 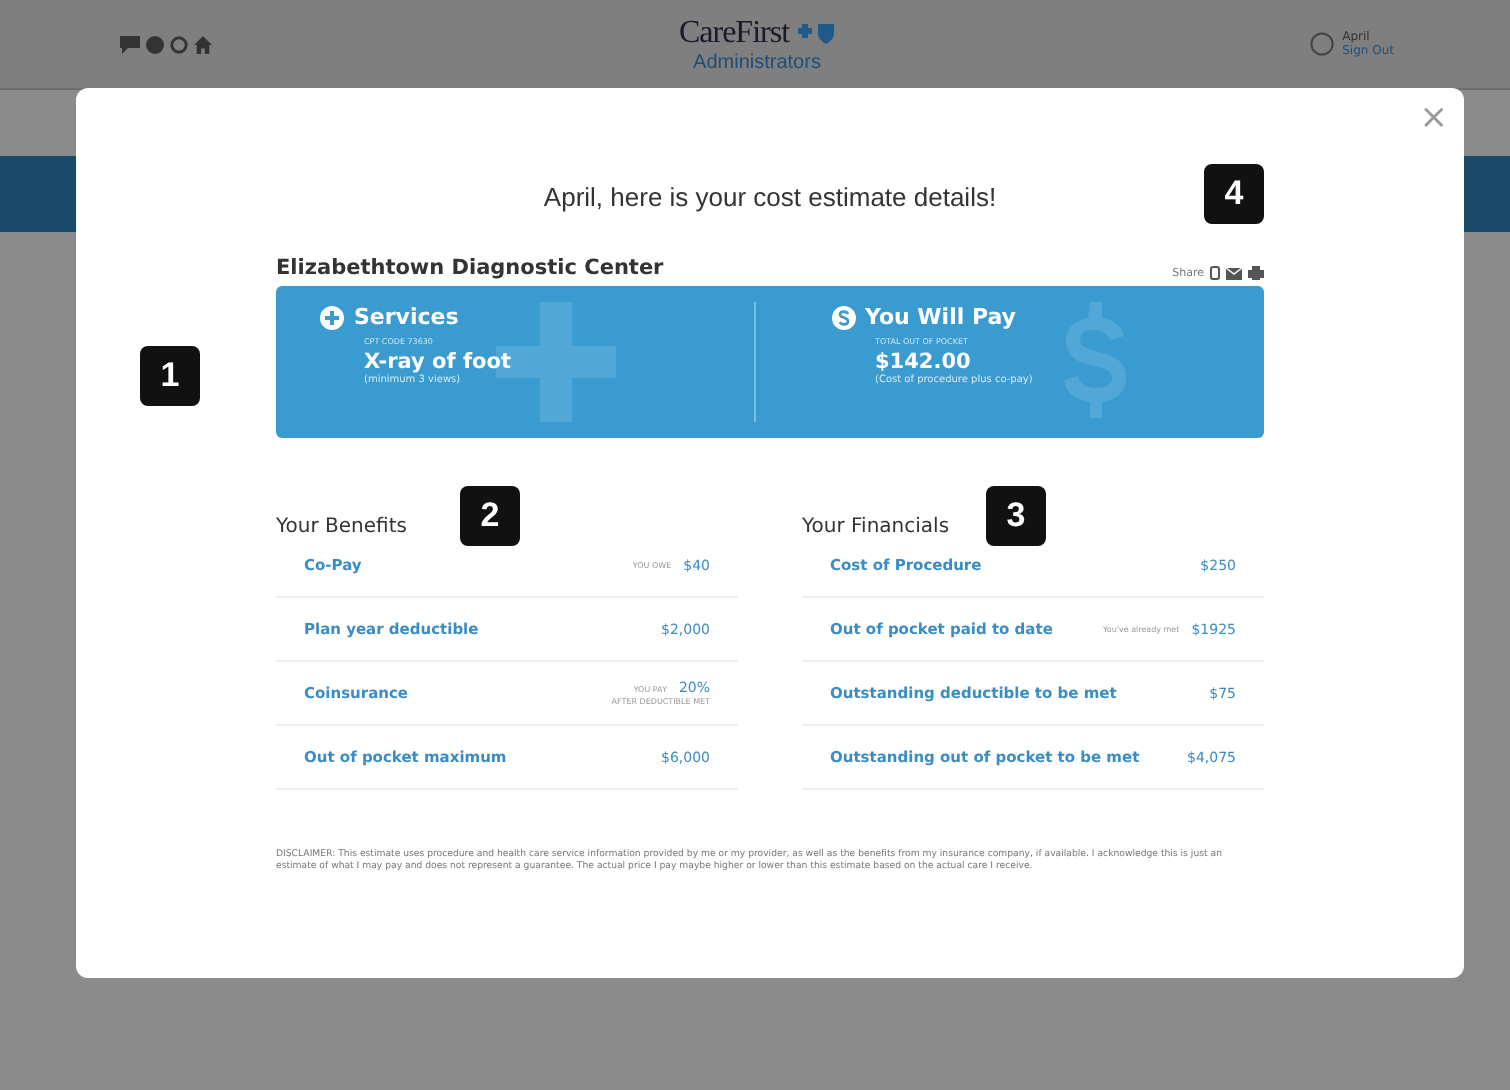 What do you see at coordinates (438, 362) in the screenshot?
I see `summary-value: X-ray of foot` at bounding box center [438, 362].